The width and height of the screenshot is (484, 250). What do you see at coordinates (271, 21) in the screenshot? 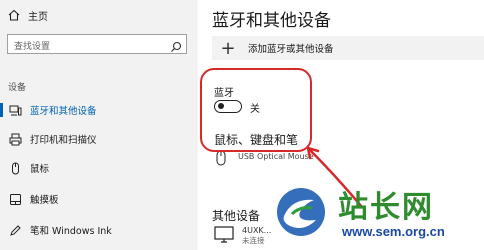
I see `page-title: 蓝牙和其他设备` at bounding box center [271, 21].